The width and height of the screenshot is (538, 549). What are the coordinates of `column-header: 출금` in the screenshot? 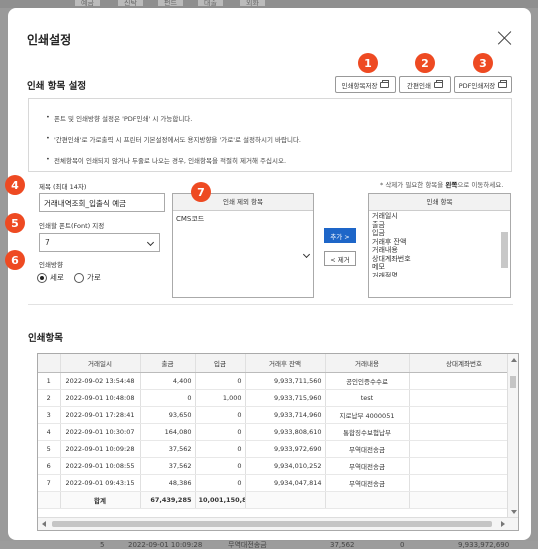 It's located at (168, 363).